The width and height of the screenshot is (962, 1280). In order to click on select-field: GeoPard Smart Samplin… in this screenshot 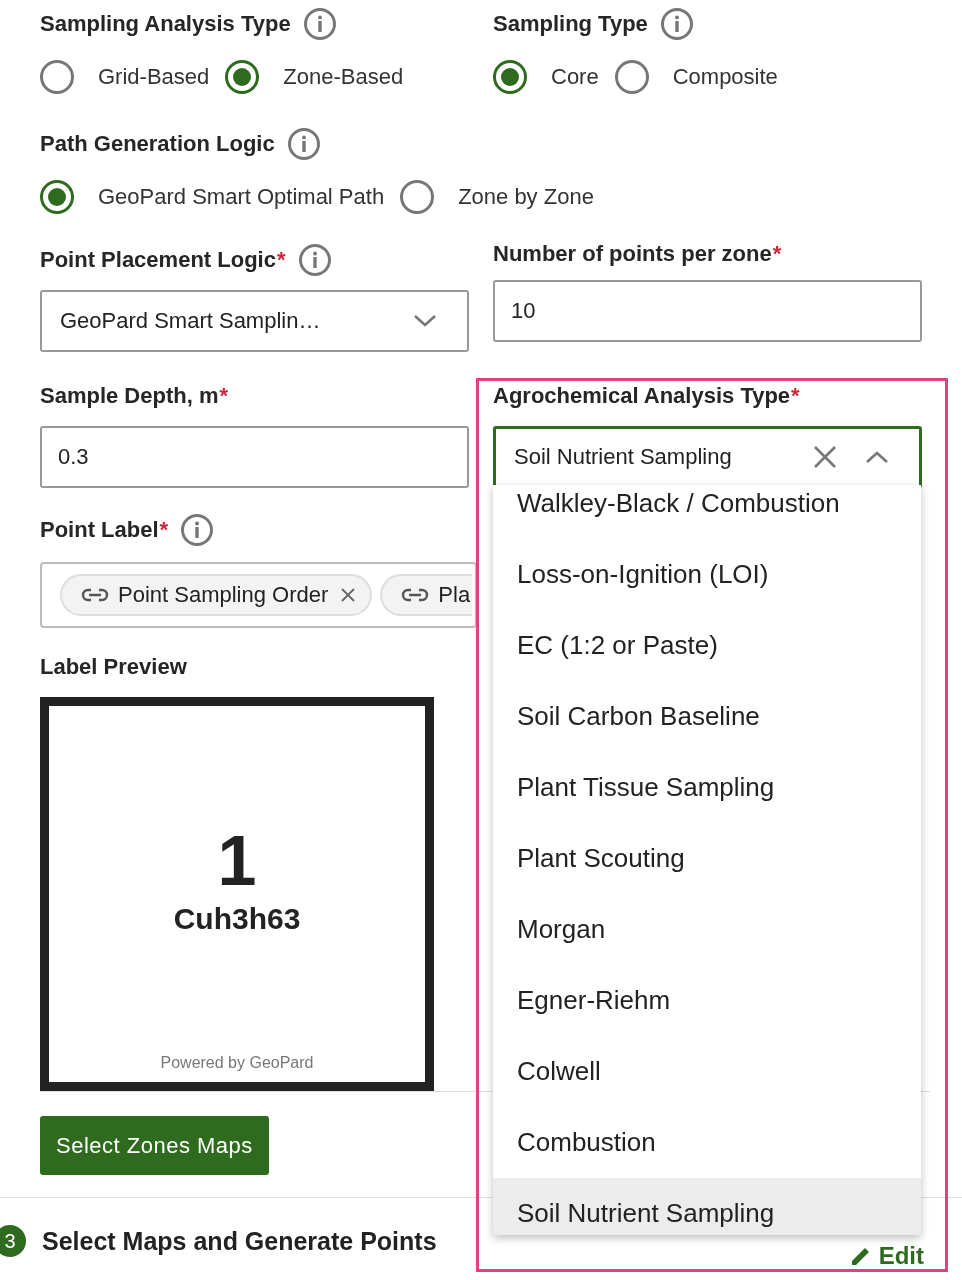, I will do `click(254, 321)`.